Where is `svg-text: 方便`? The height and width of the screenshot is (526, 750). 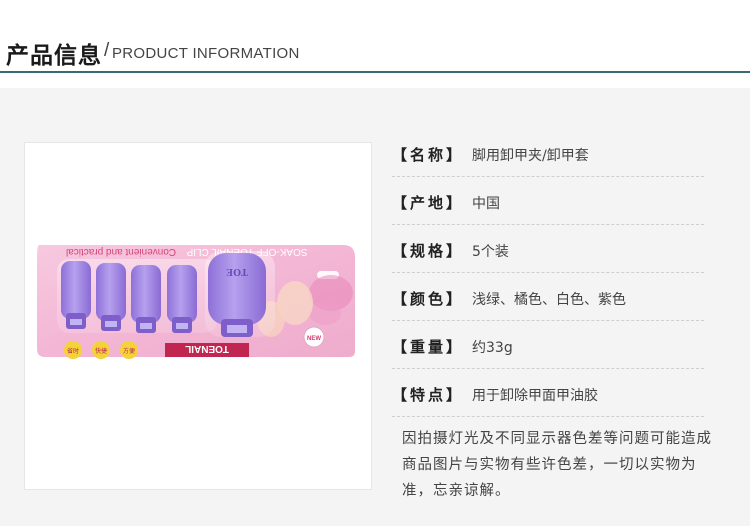
svg-text: 方便 is located at coordinates (129, 351).